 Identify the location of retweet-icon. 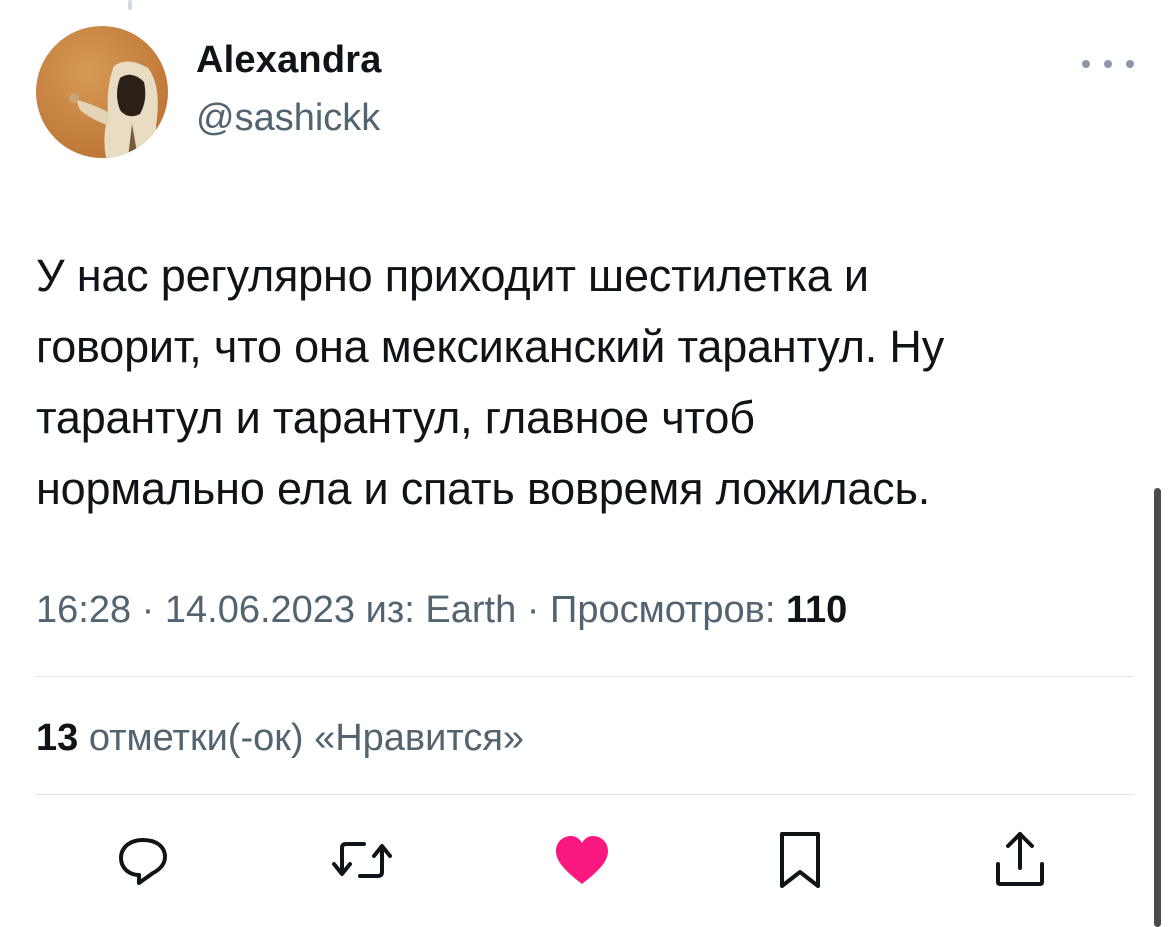
(362, 860).